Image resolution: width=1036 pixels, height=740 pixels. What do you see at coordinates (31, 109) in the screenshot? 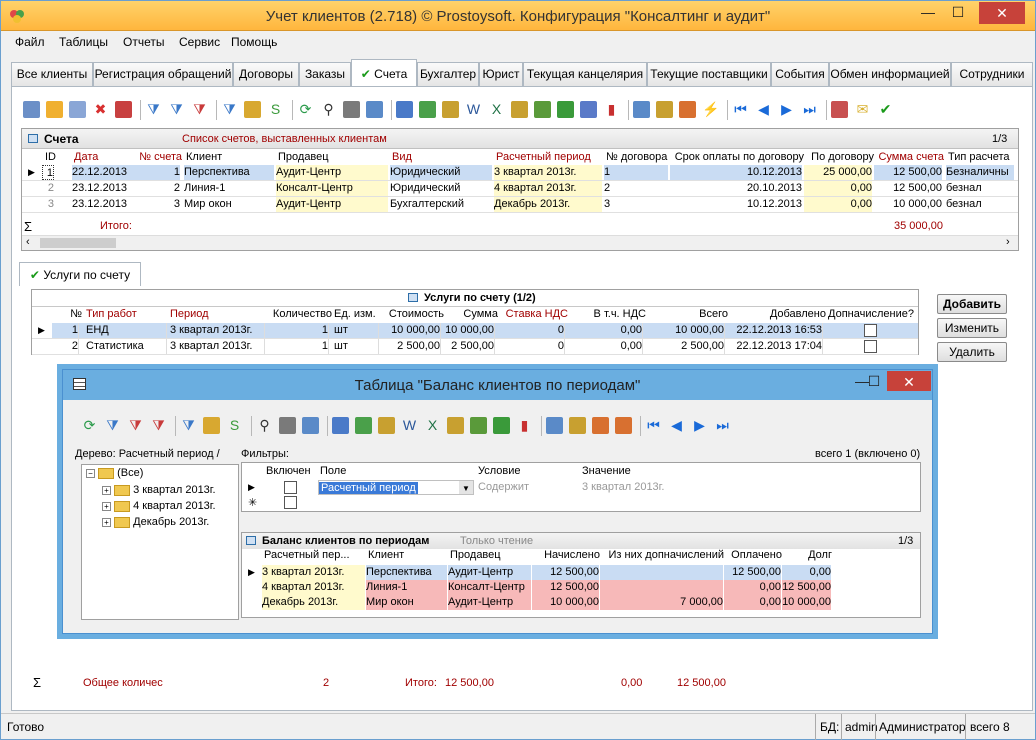
I see `new-record-icon` at bounding box center [31, 109].